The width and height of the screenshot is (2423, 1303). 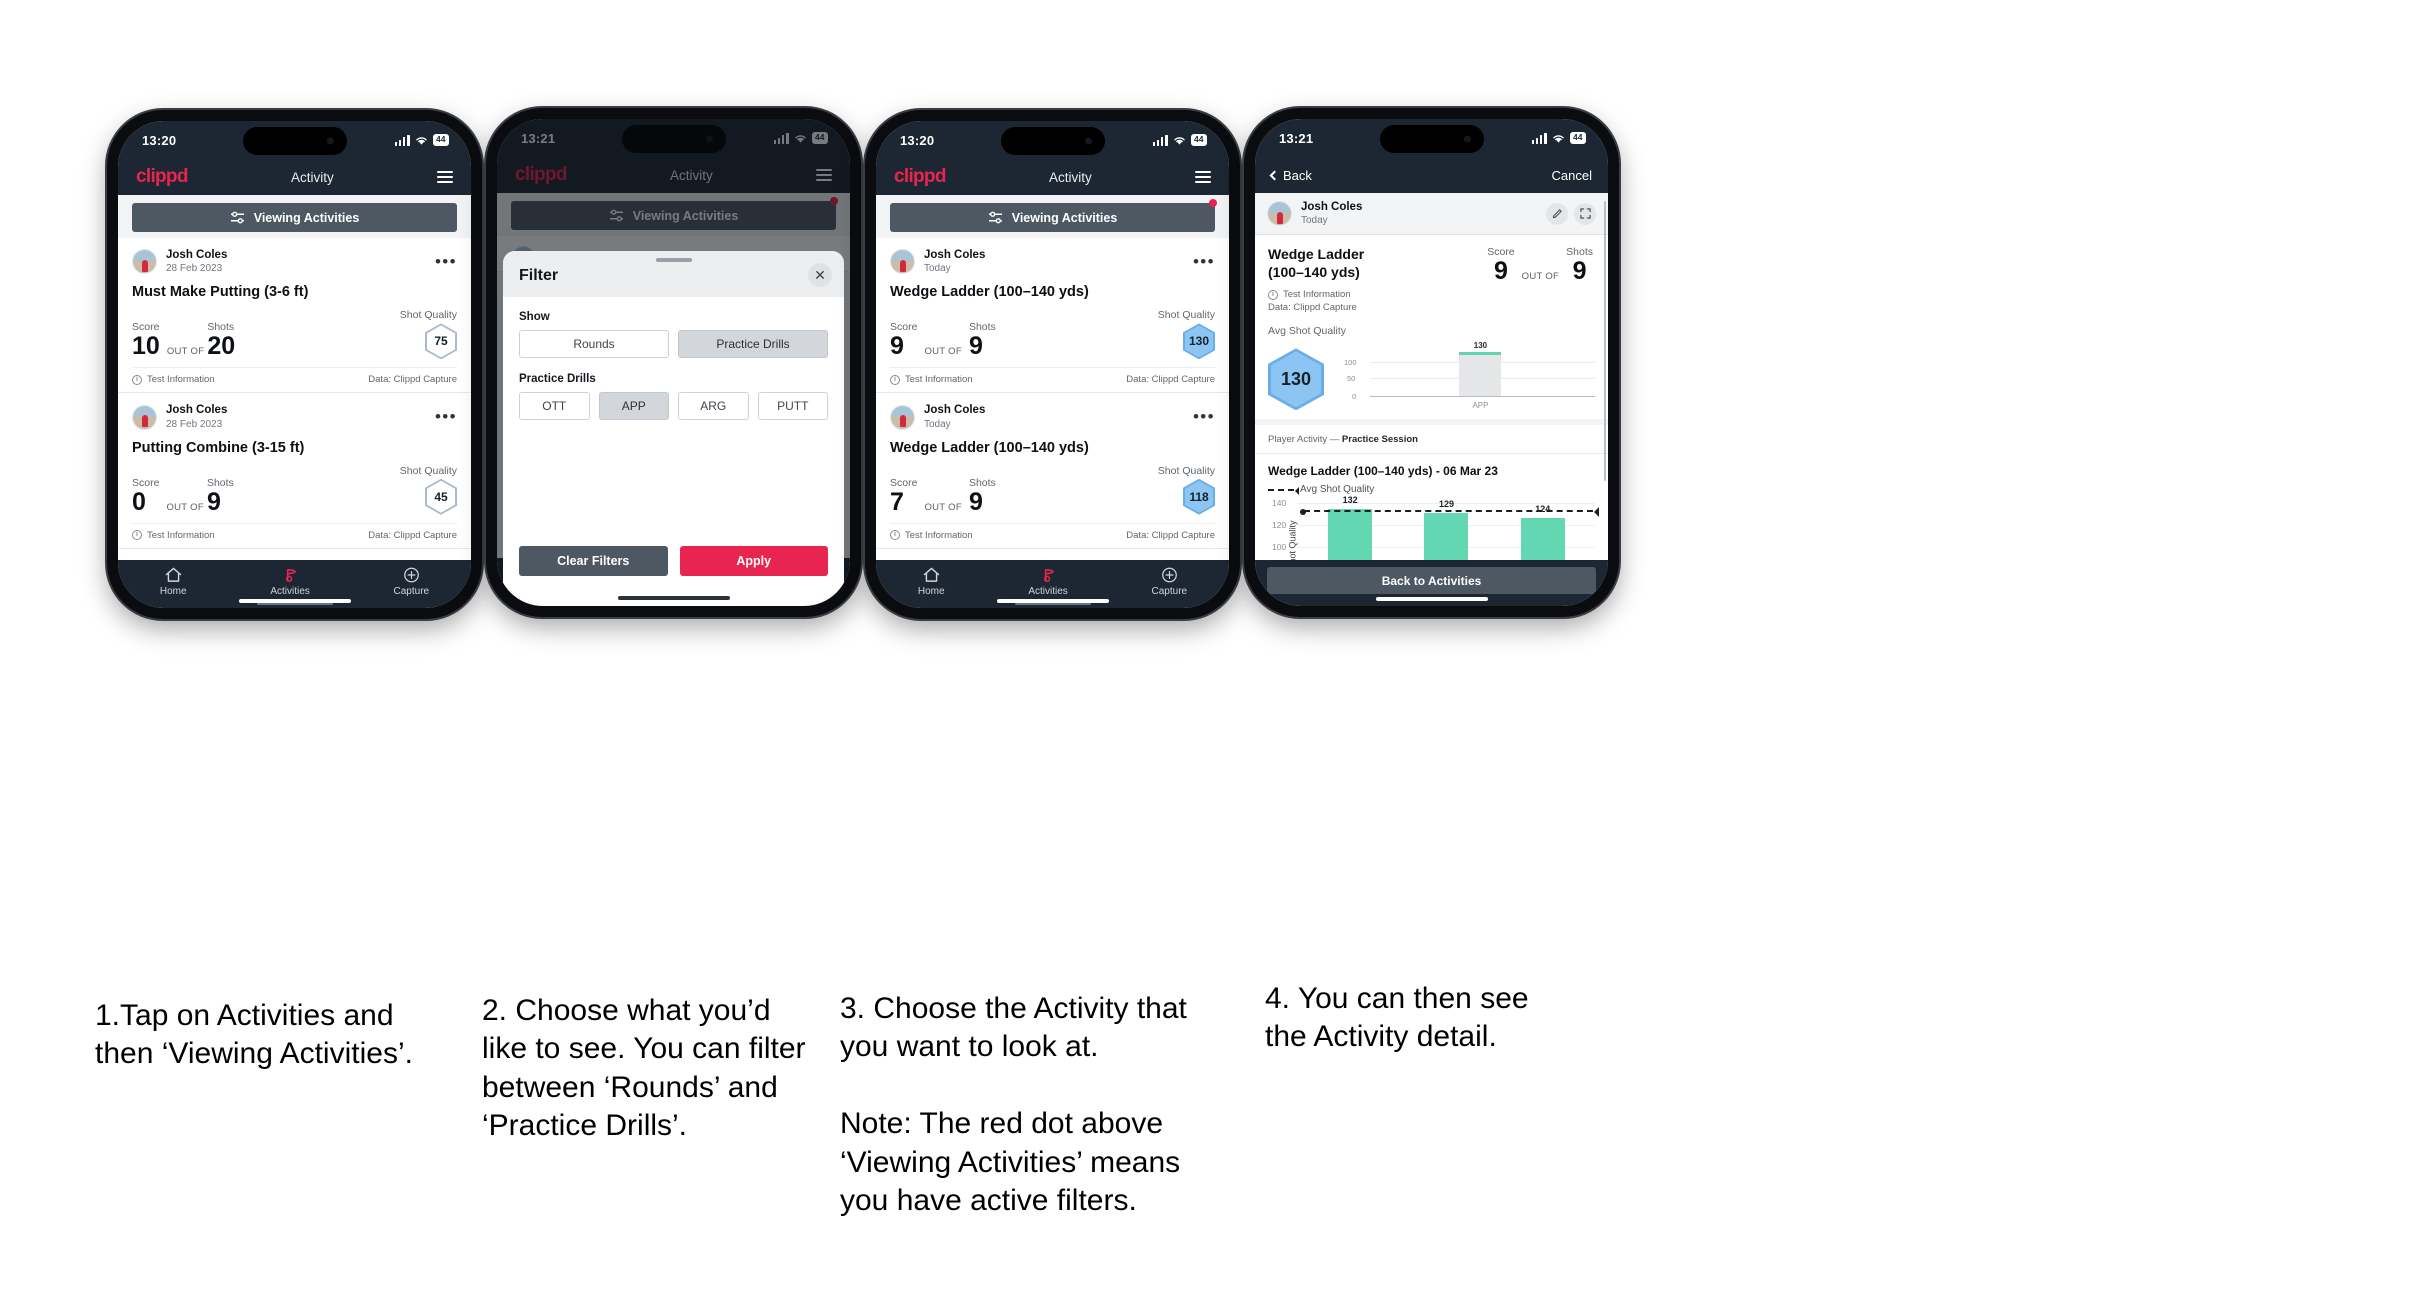 I want to click on avg-shot-quality-value: 130, so click(x=1296, y=379).